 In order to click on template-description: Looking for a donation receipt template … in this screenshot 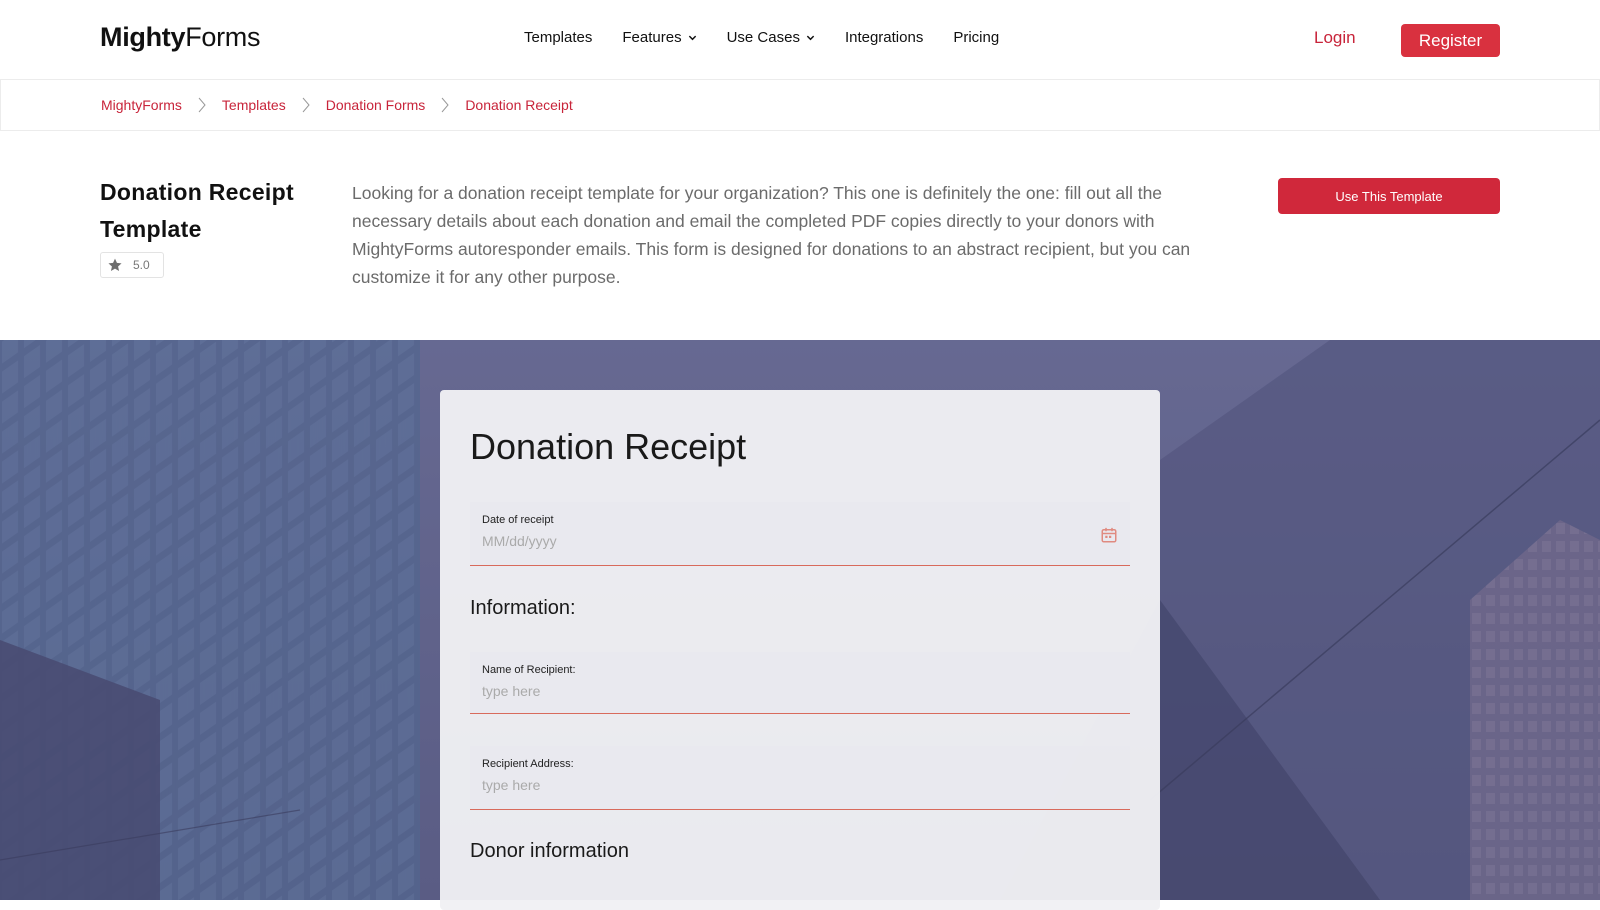, I will do `click(771, 235)`.